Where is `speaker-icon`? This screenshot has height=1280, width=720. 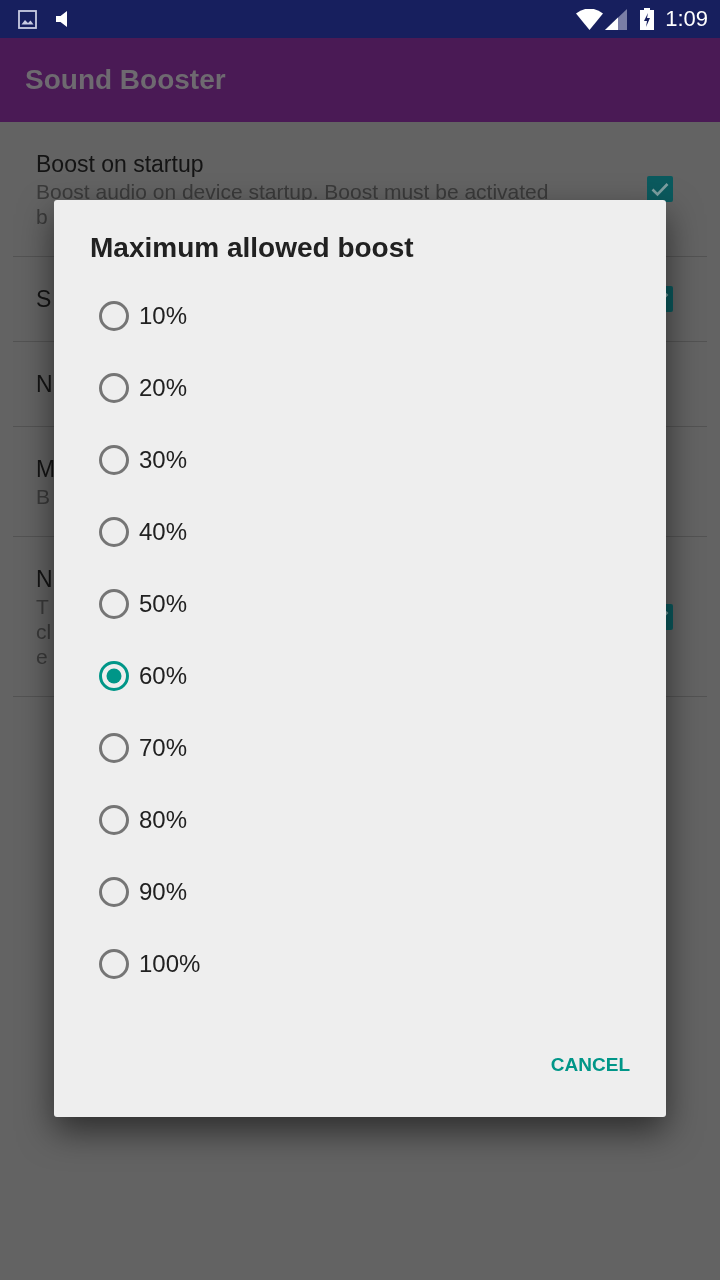 speaker-icon is located at coordinates (63, 19).